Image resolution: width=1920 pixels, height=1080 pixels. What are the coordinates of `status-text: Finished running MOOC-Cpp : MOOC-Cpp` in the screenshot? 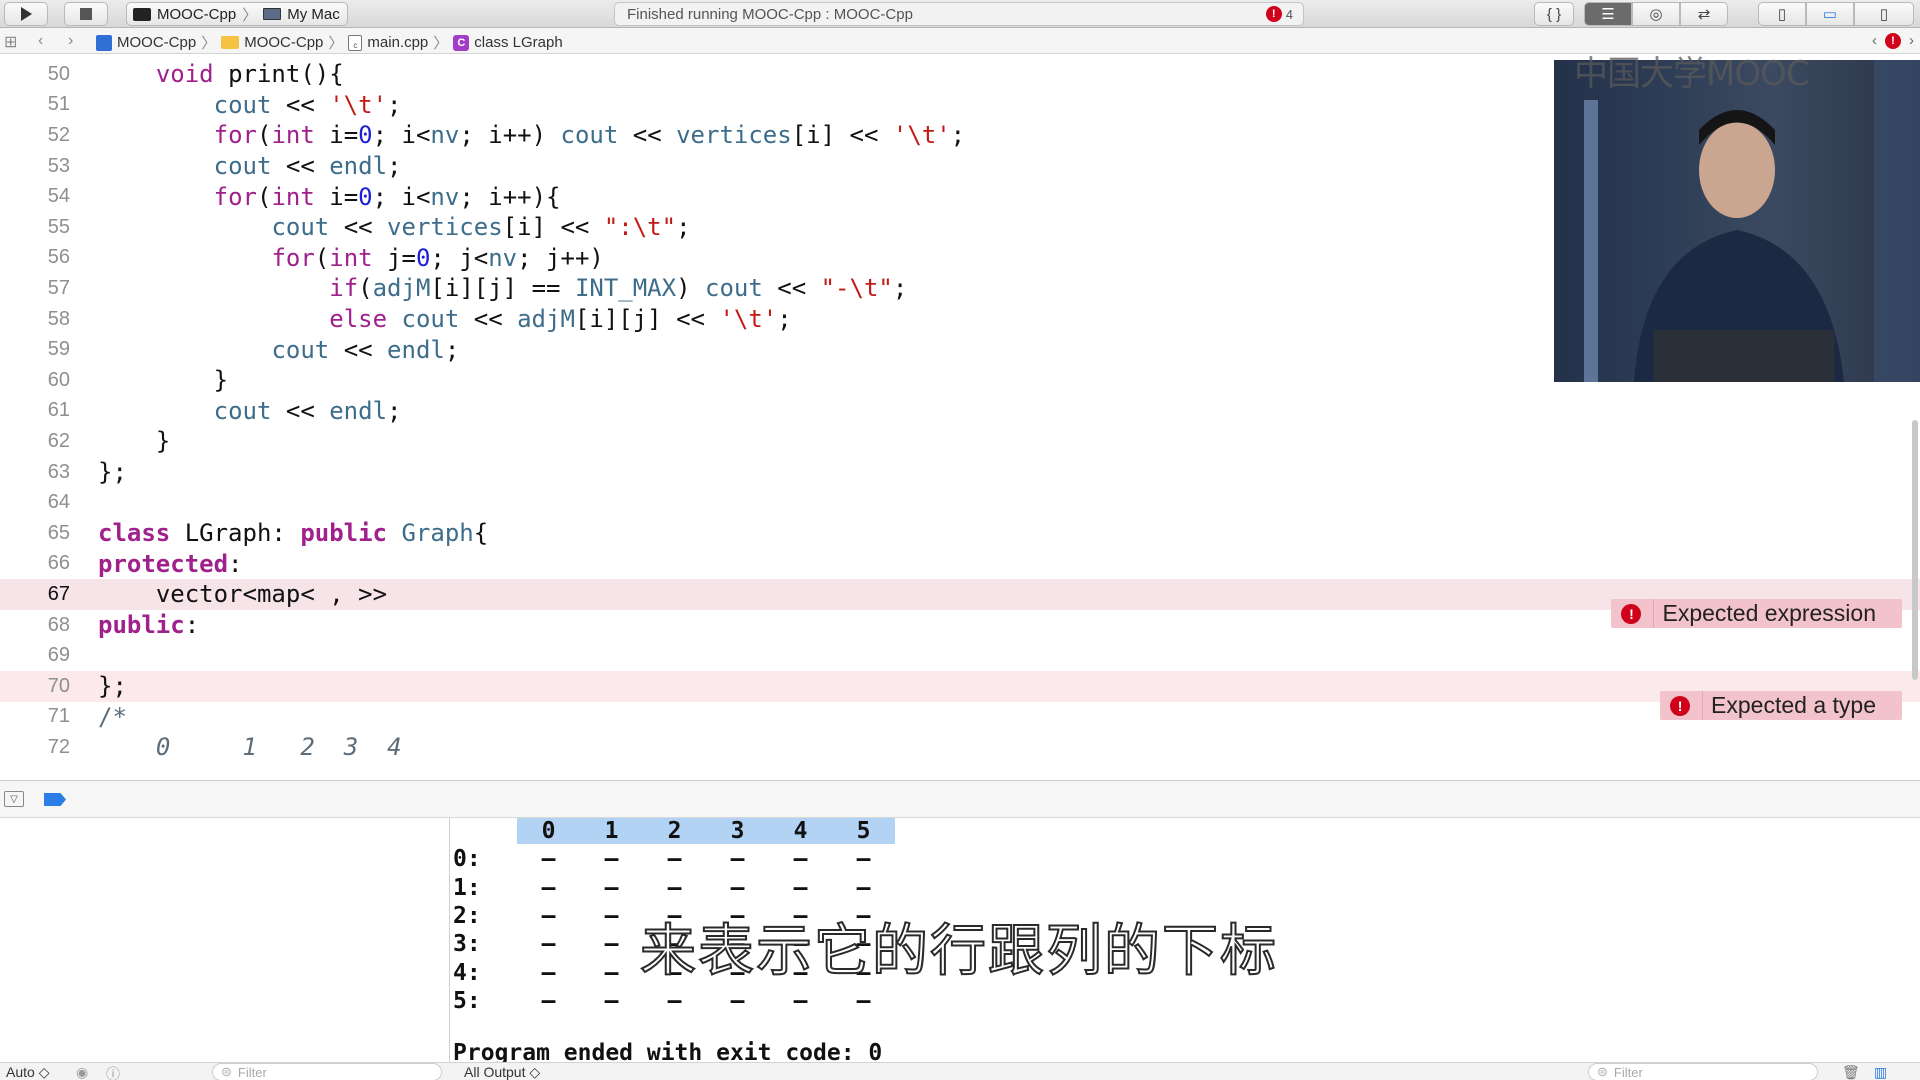 It's located at (770, 14).